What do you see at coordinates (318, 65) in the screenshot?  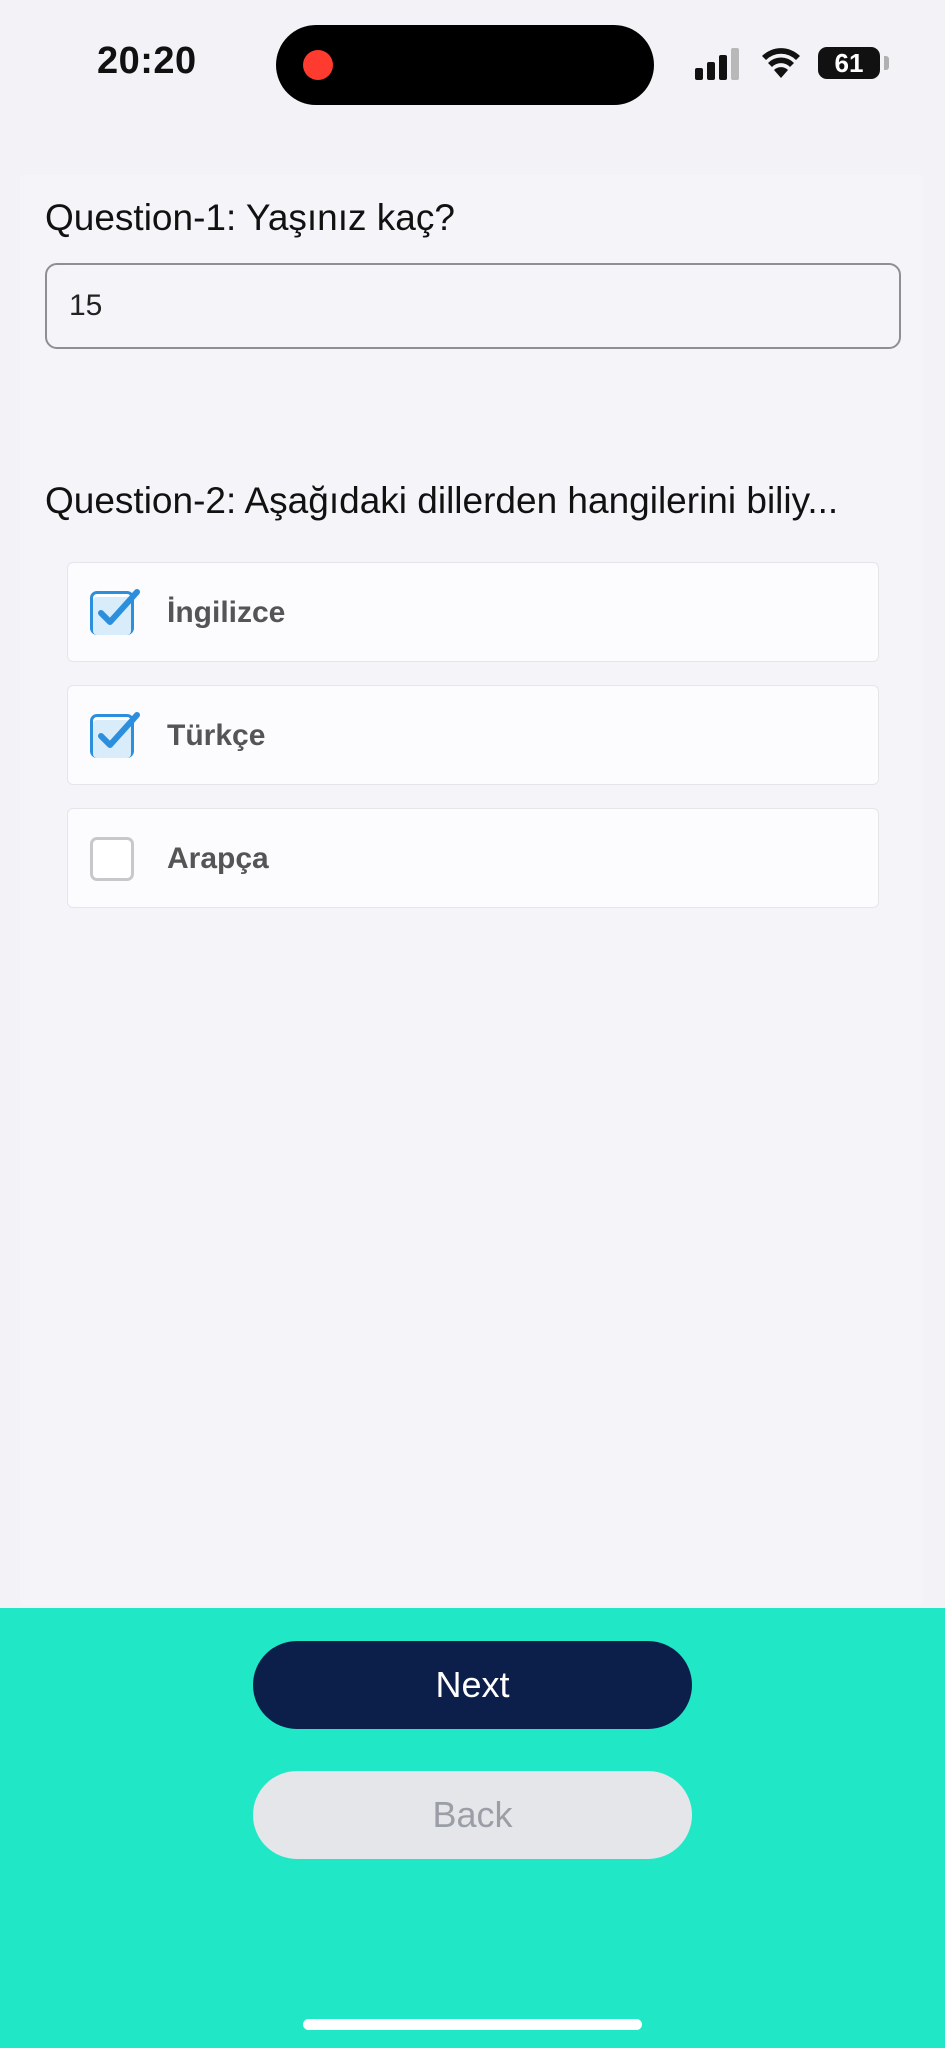 I see `recording-indicator-icon` at bounding box center [318, 65].